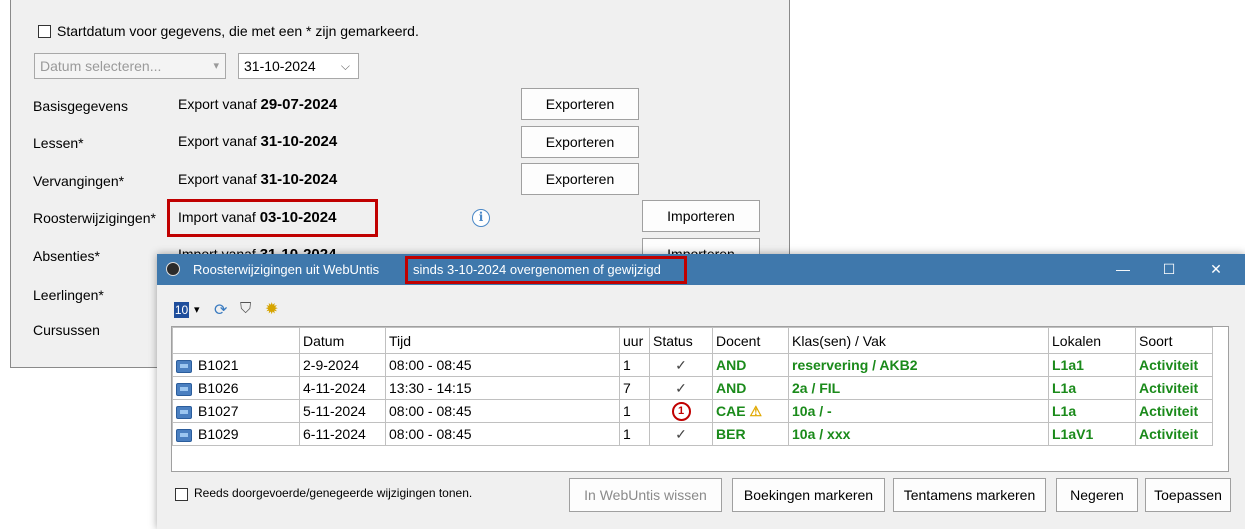  I want to click on row-label-vervangingen: Vervangingen*, so click(79, 181).